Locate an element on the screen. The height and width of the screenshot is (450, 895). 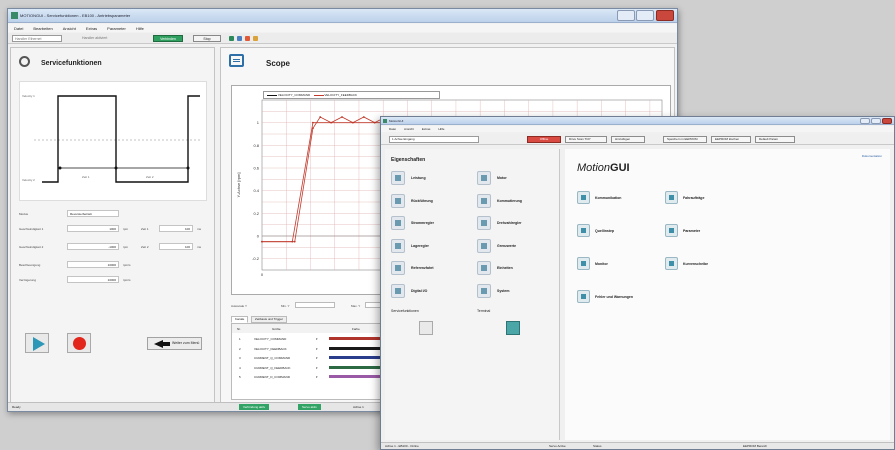
connect-button: Verbinden is located at coordinates (168, 38).